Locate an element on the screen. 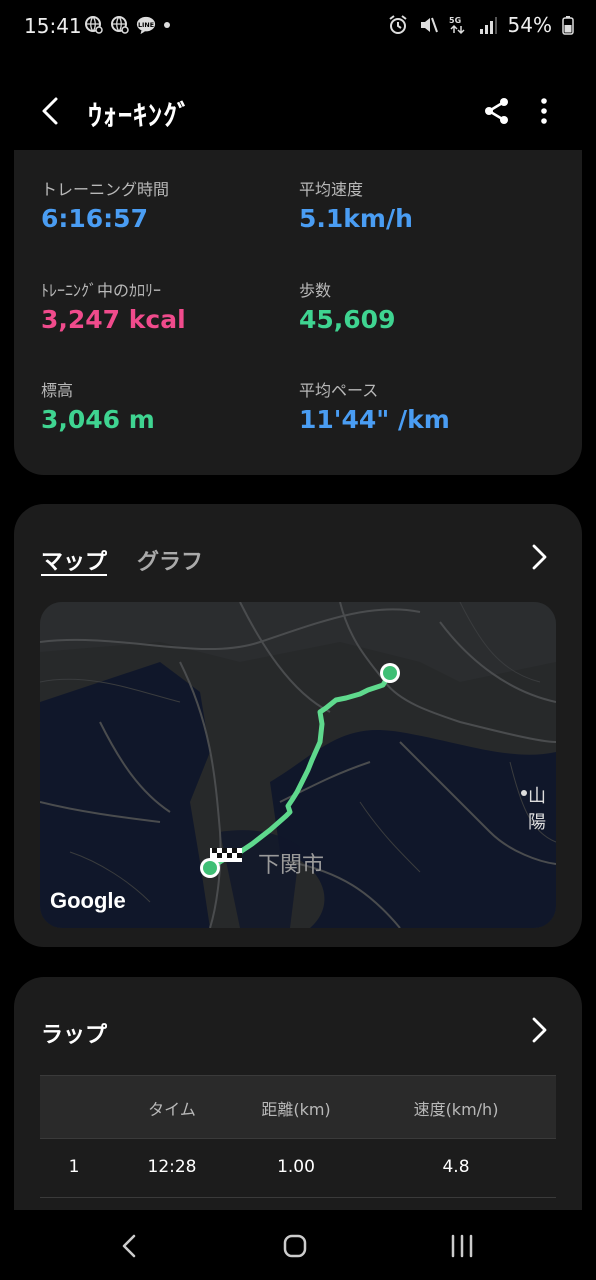 This screenshot has height=1280, width=596. laps-table-header: タイム 距離(km) 速度(km/h) is located at coordinates (298, 1107).